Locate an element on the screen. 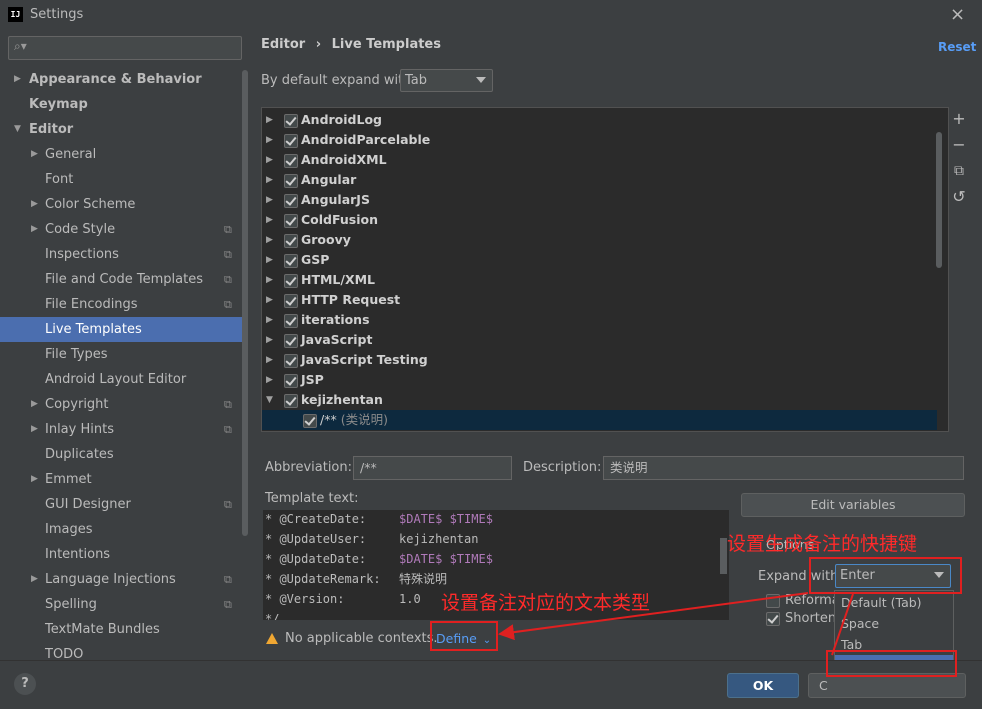 This screenshot has width=982, height=709. annotation-arrows is located at coordinates (676, 624).